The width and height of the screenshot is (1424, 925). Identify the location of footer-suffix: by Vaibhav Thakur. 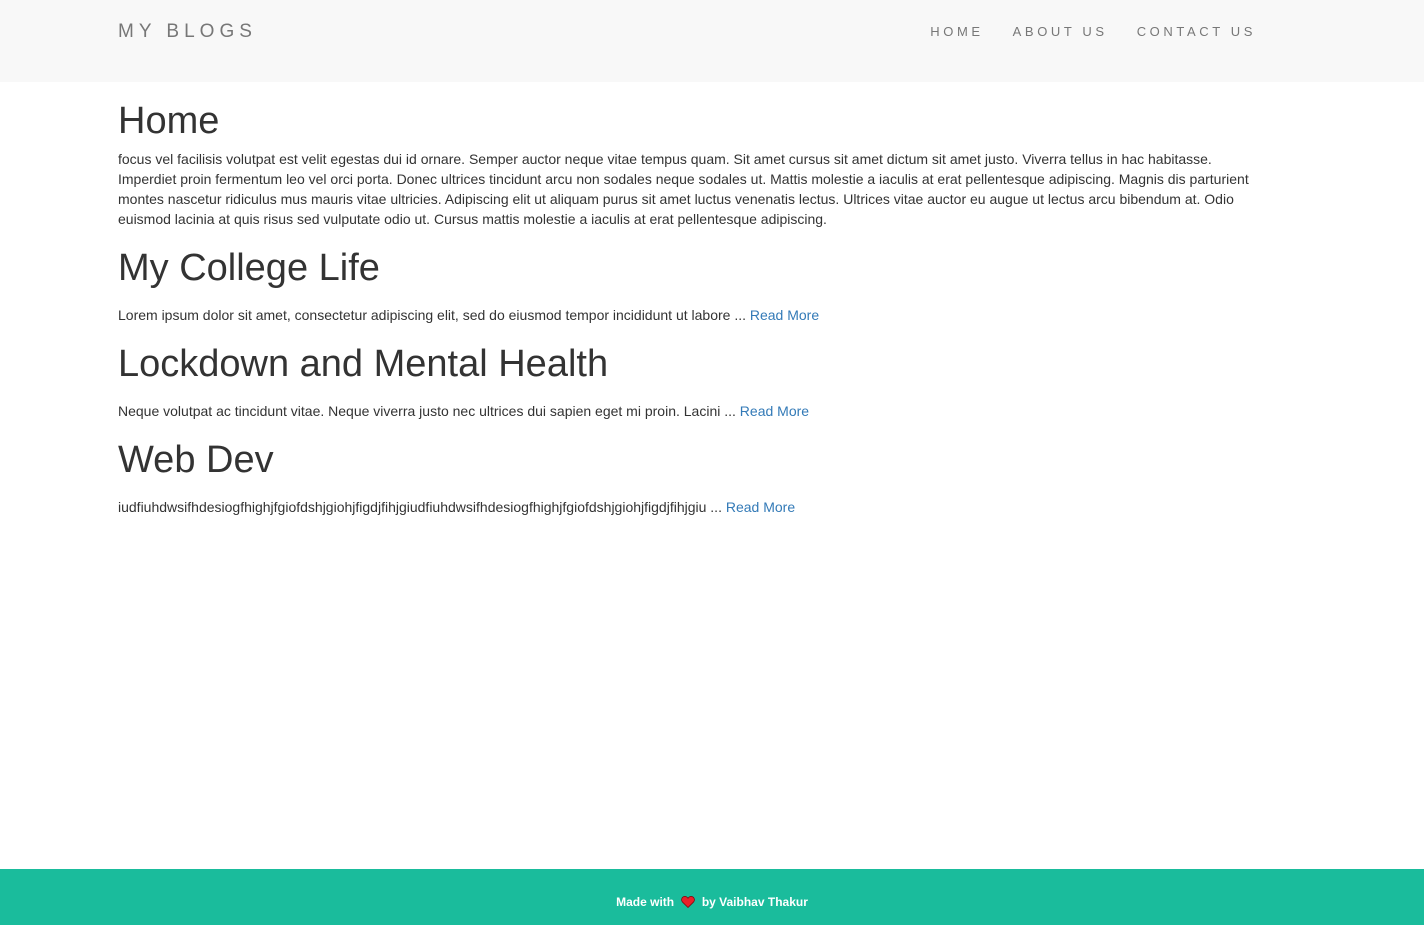
(754, 902).